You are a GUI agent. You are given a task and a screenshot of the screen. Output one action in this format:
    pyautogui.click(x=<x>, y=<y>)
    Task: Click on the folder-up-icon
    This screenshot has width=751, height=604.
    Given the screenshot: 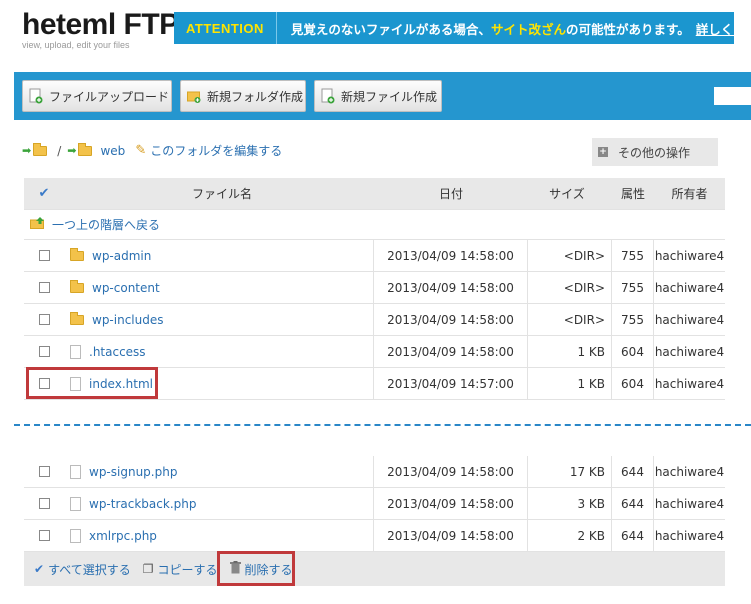 What is the action you would take?
    pyautogui.click(x=38, y=224)
    